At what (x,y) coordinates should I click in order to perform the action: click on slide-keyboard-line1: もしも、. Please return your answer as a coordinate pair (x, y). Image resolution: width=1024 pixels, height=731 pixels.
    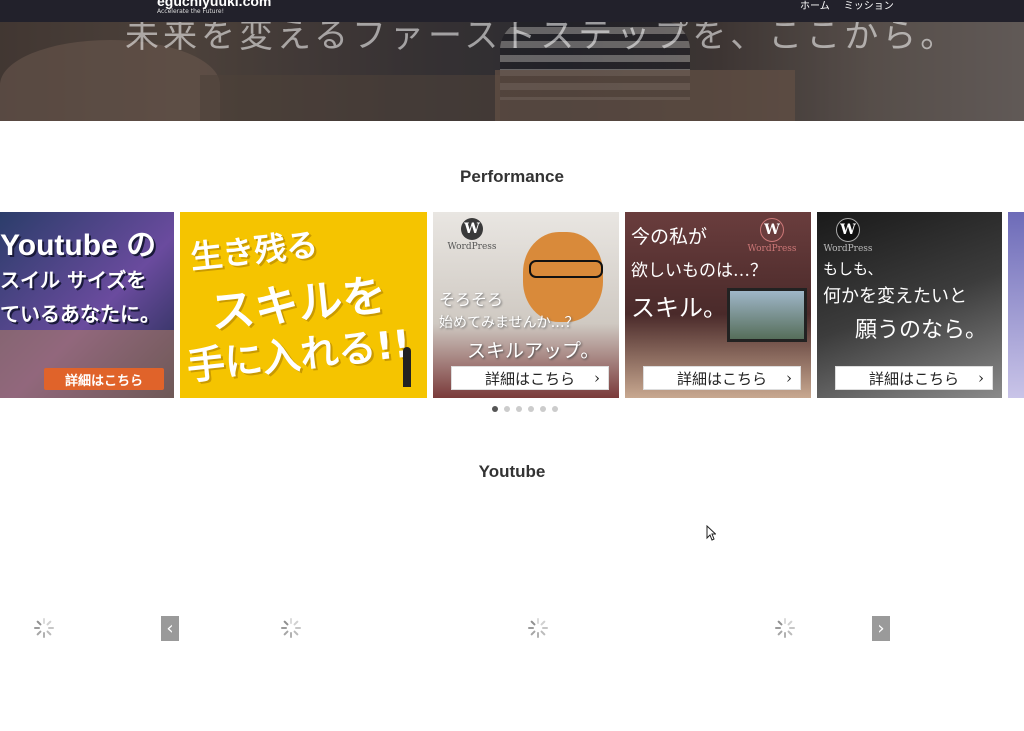
    Looking at the image, I should click on (853, 269).